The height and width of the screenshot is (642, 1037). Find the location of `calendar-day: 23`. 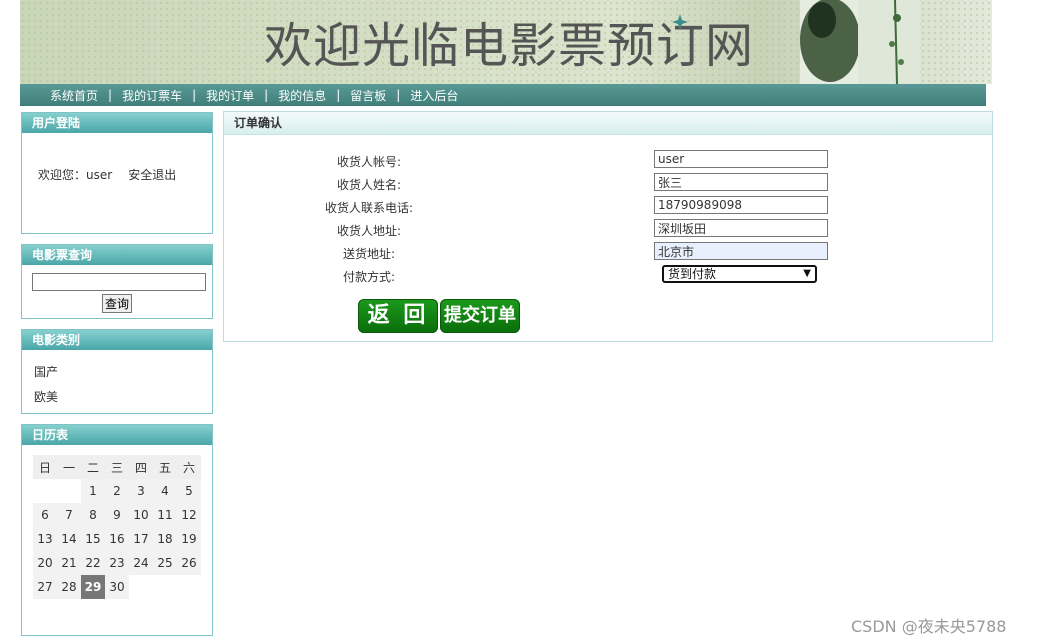

calendar-day: 23 is located at coordinates (117, 563).